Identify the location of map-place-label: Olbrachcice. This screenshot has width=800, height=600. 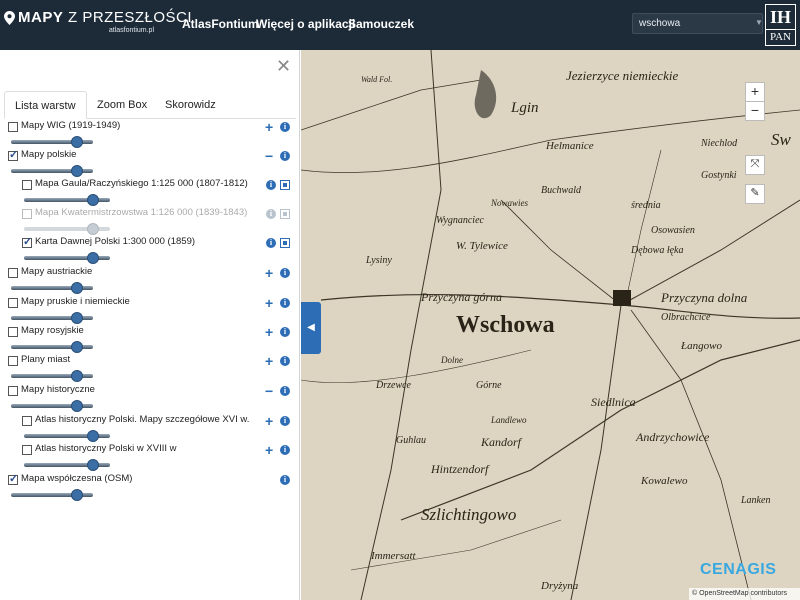
(686, 317).